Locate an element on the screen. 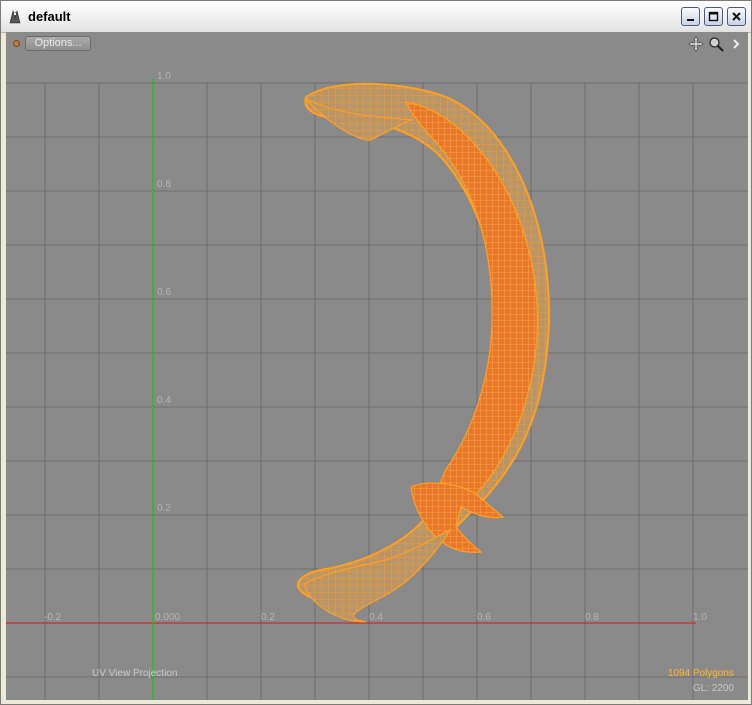 The height and width of the screenshot is (705, 752). maximize-button is located at coordinates (713, 16).